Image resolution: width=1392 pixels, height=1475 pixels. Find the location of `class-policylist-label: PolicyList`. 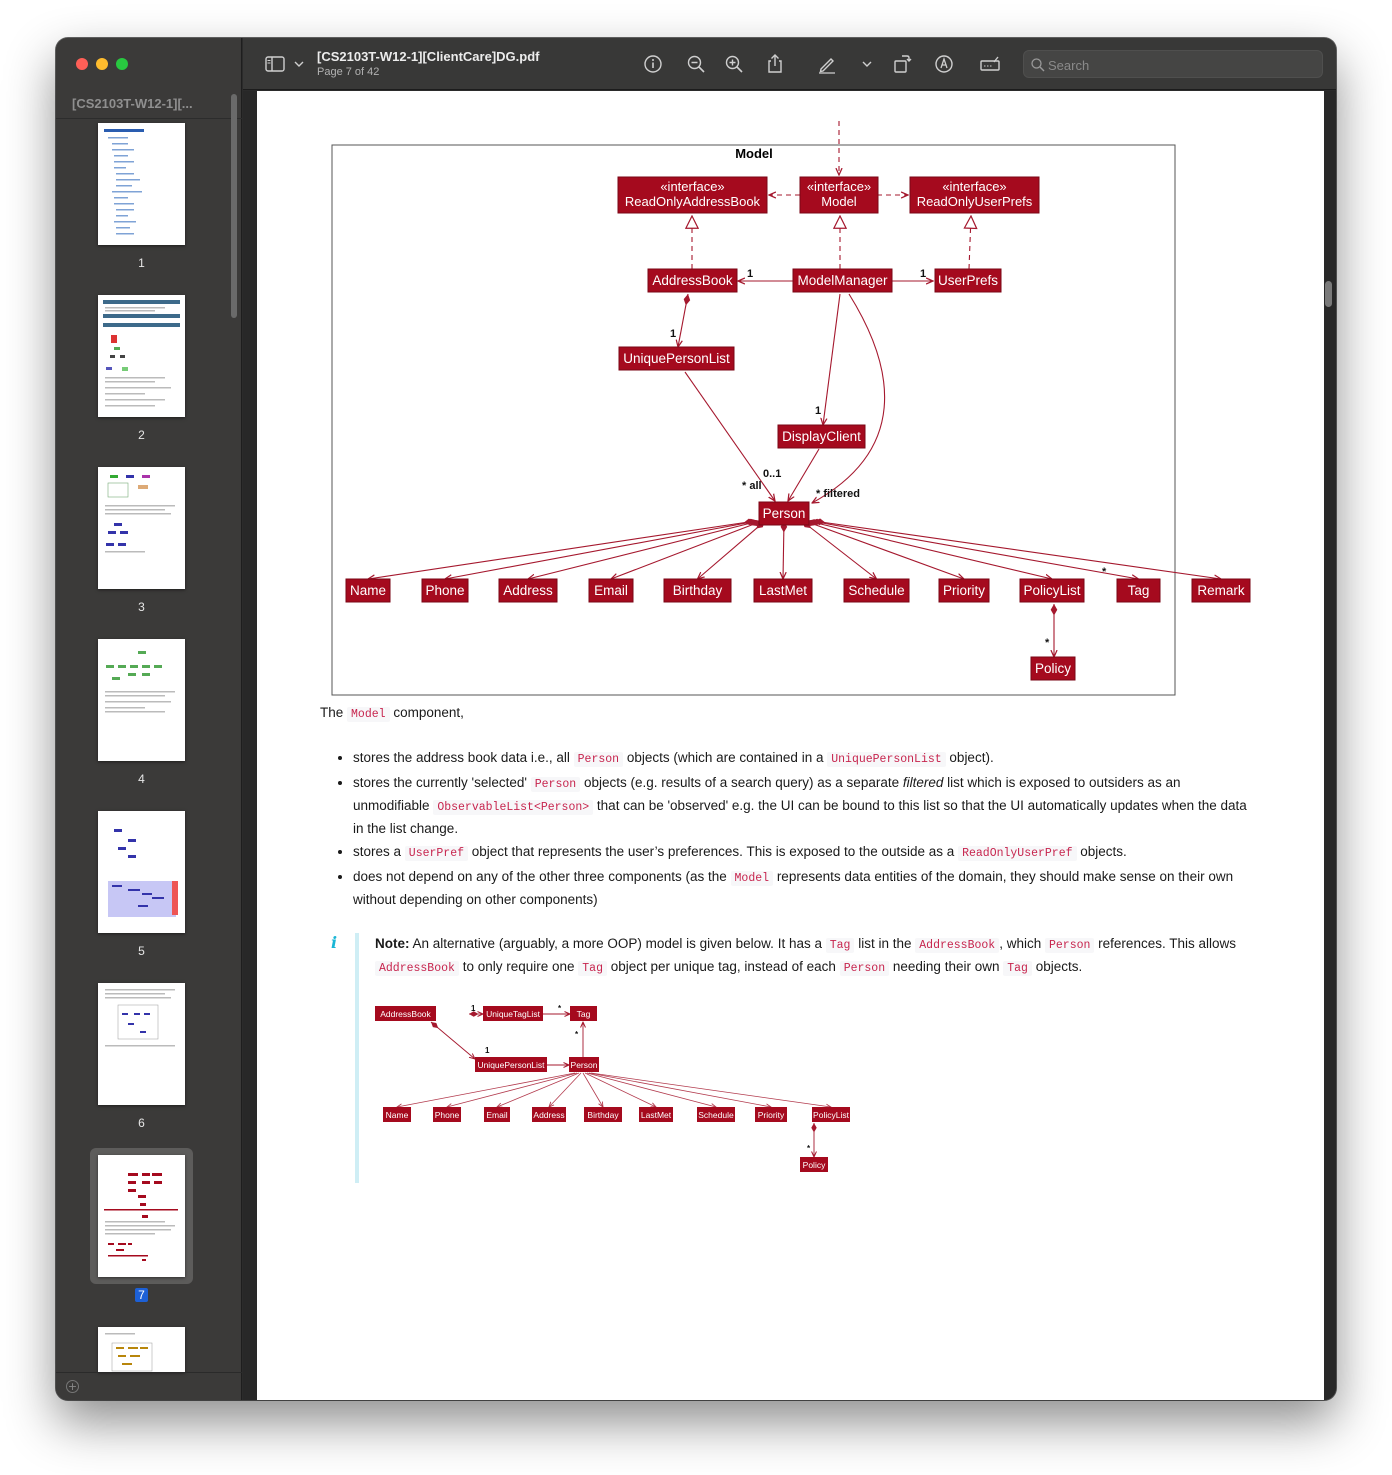

class-policylist-label: PolicyList is located at coordinates (1051, 590).